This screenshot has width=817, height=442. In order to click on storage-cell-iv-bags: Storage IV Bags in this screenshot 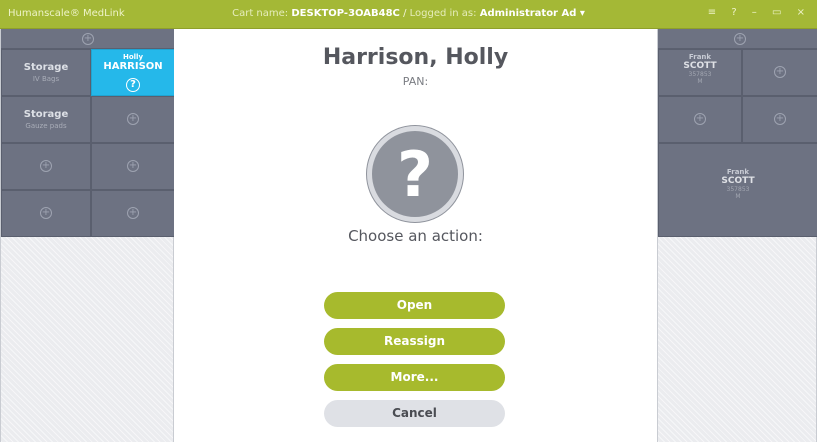, I will do `click(46, 72)`.